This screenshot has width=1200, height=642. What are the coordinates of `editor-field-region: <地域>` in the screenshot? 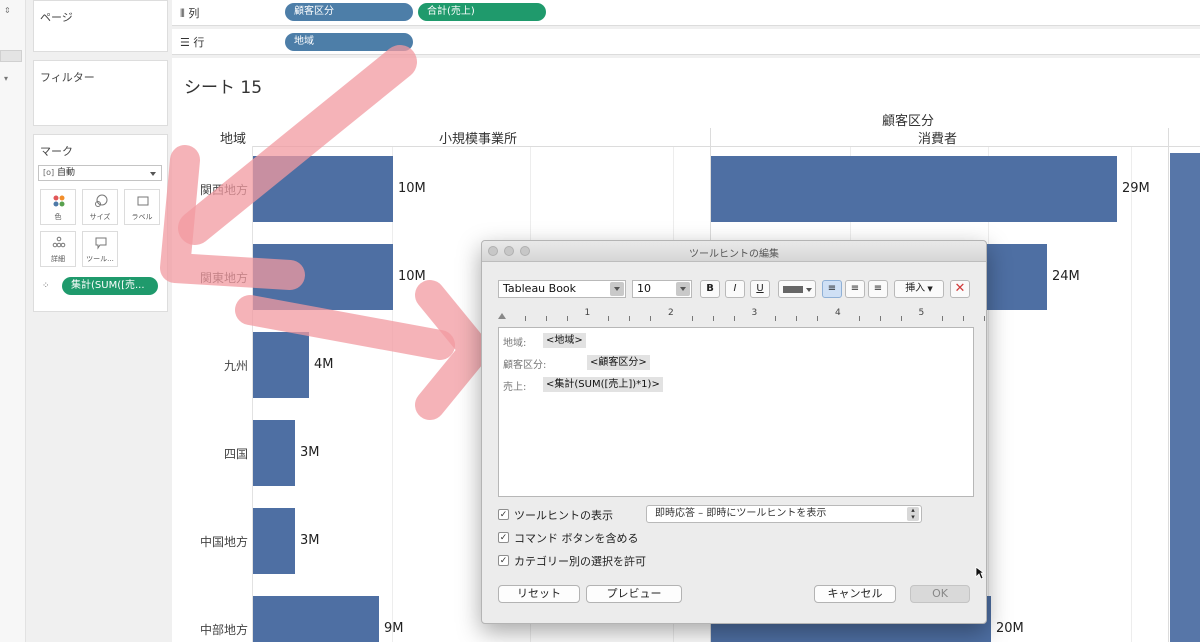 It's located at (564, 340).